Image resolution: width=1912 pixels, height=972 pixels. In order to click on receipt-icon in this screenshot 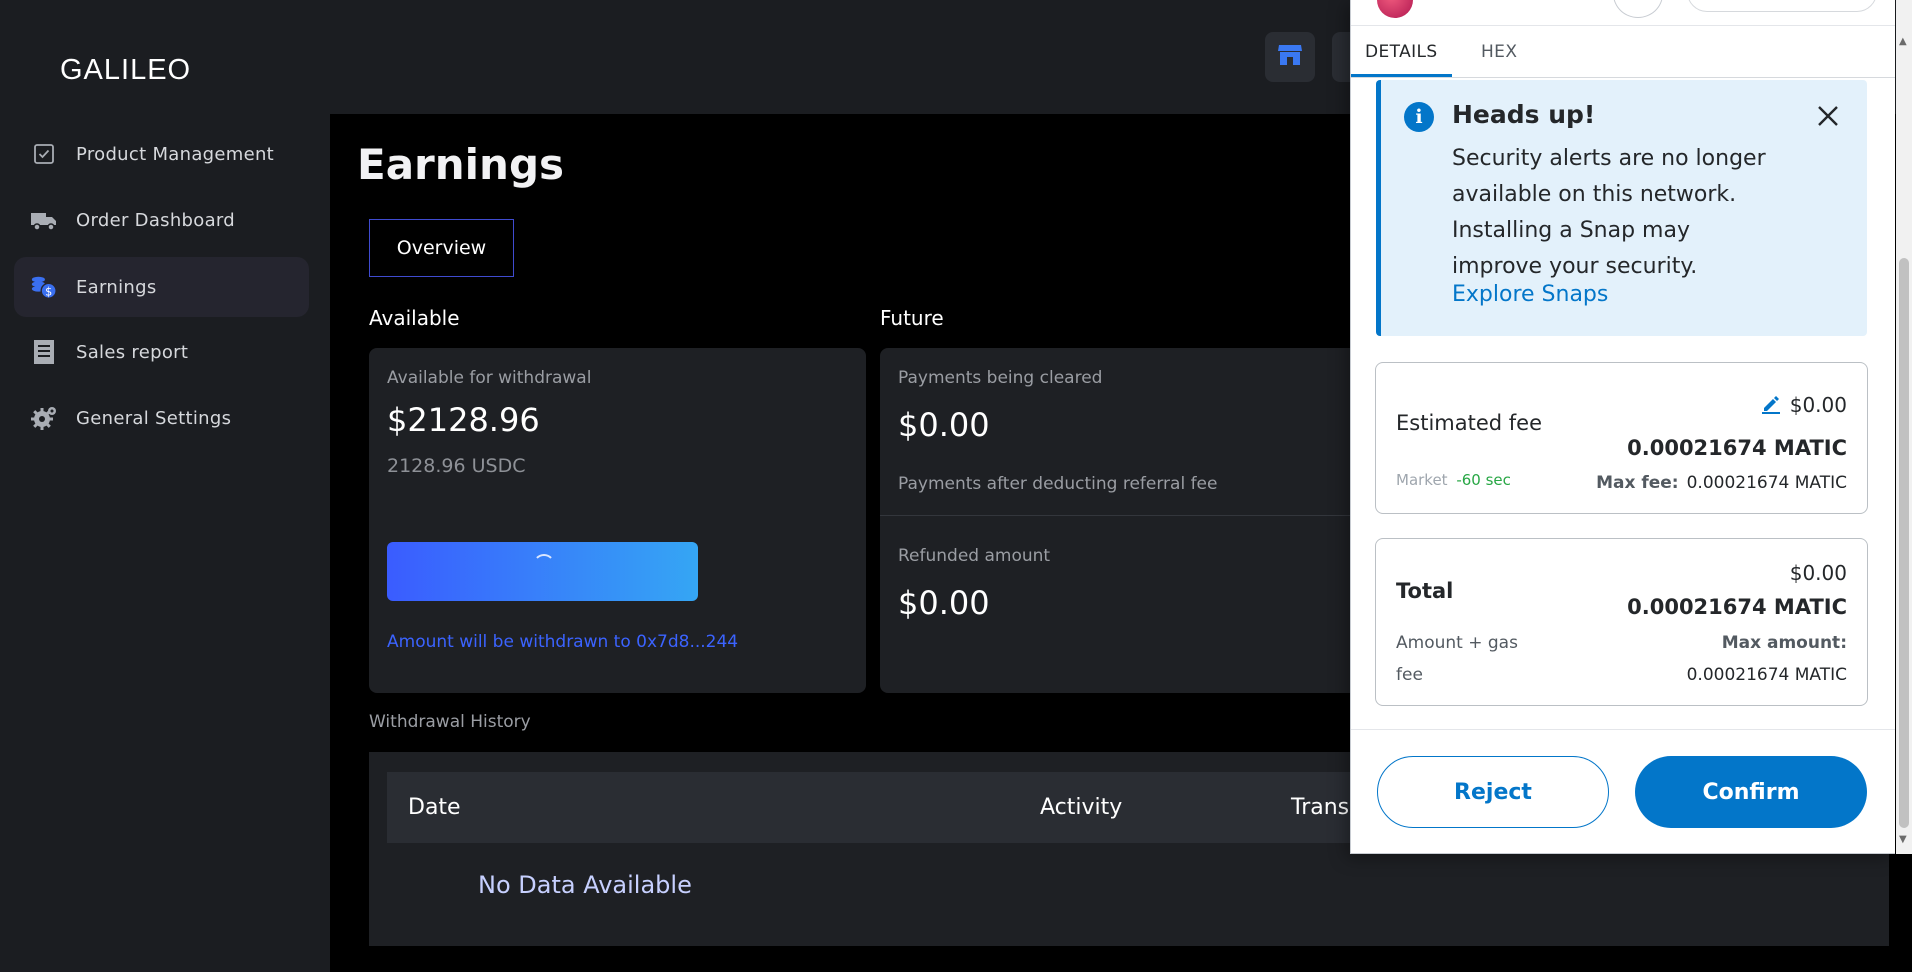, I will do `click(44, 352)`.